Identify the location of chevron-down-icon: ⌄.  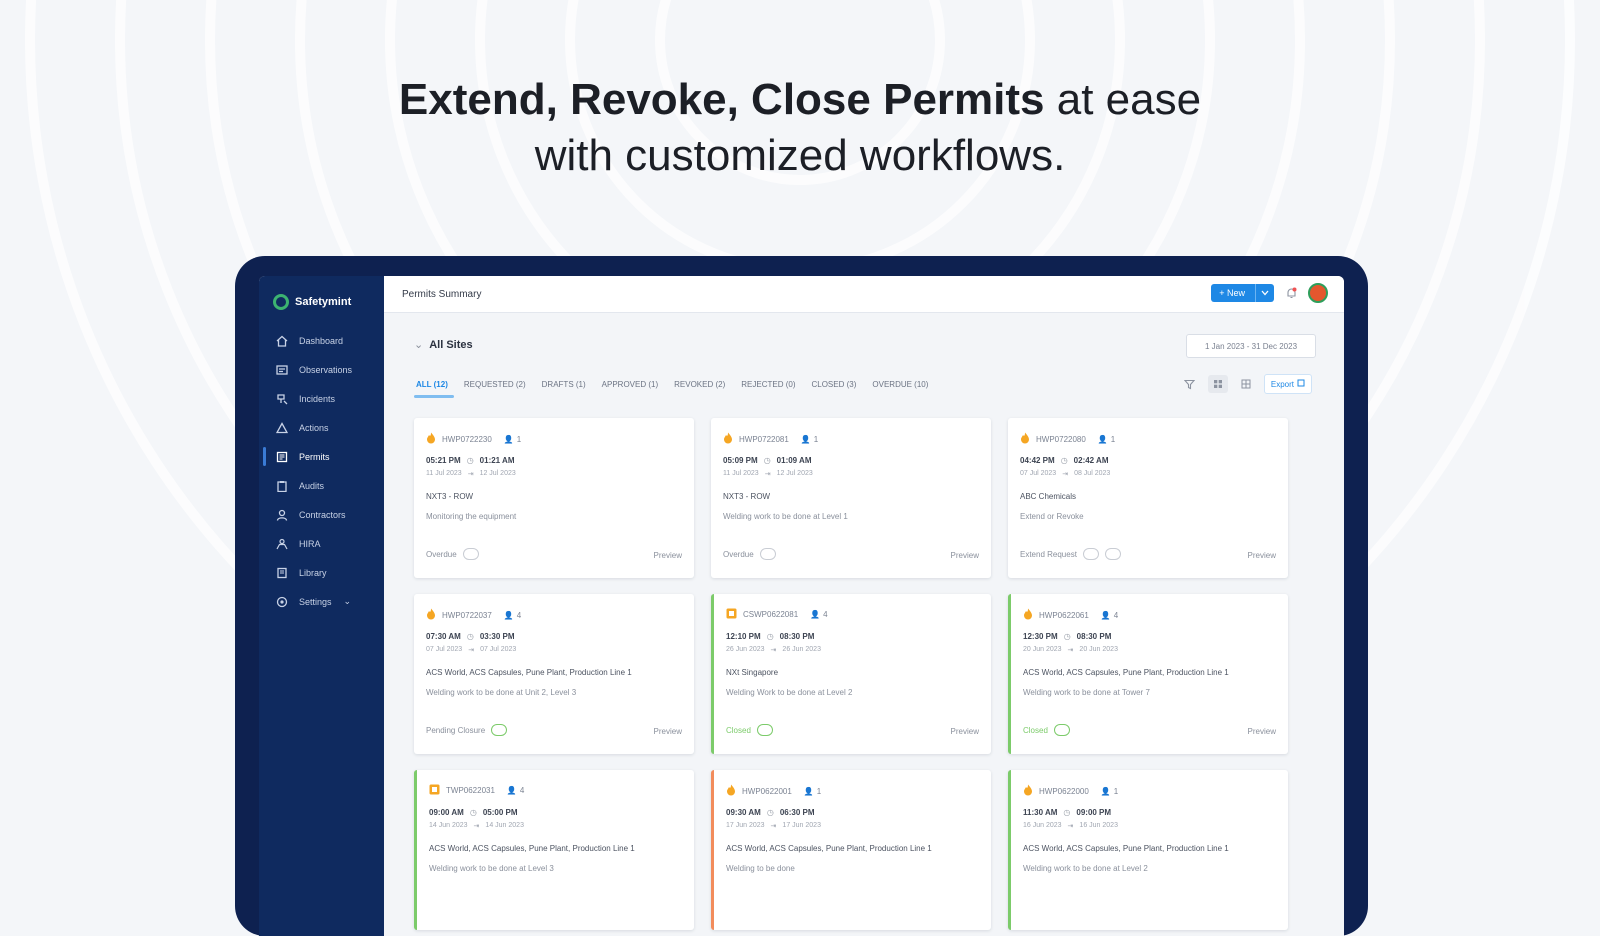
(347, 601).